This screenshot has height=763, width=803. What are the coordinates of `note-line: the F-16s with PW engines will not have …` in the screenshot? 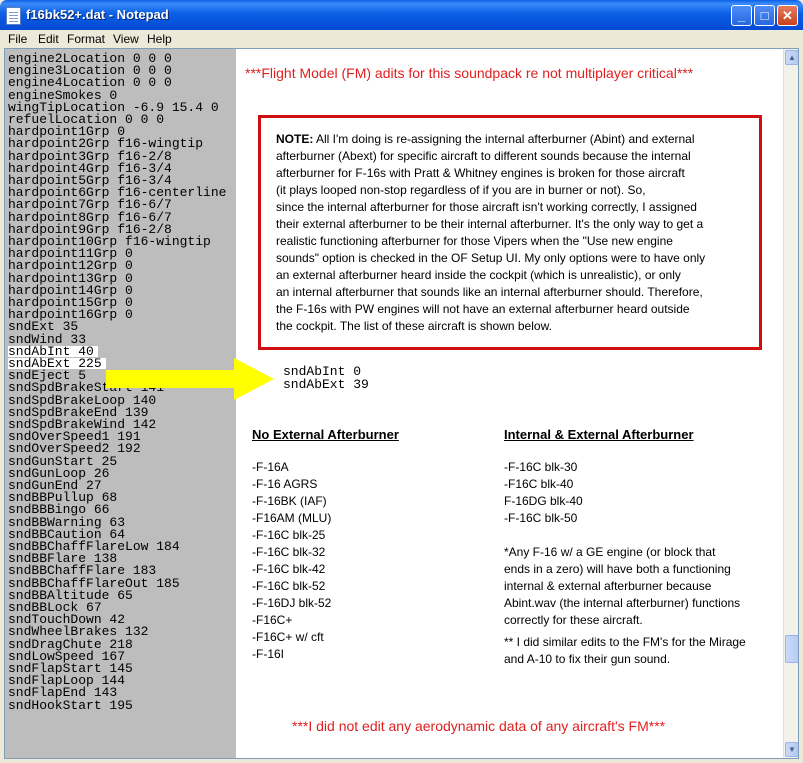 It's located at (483, 309).